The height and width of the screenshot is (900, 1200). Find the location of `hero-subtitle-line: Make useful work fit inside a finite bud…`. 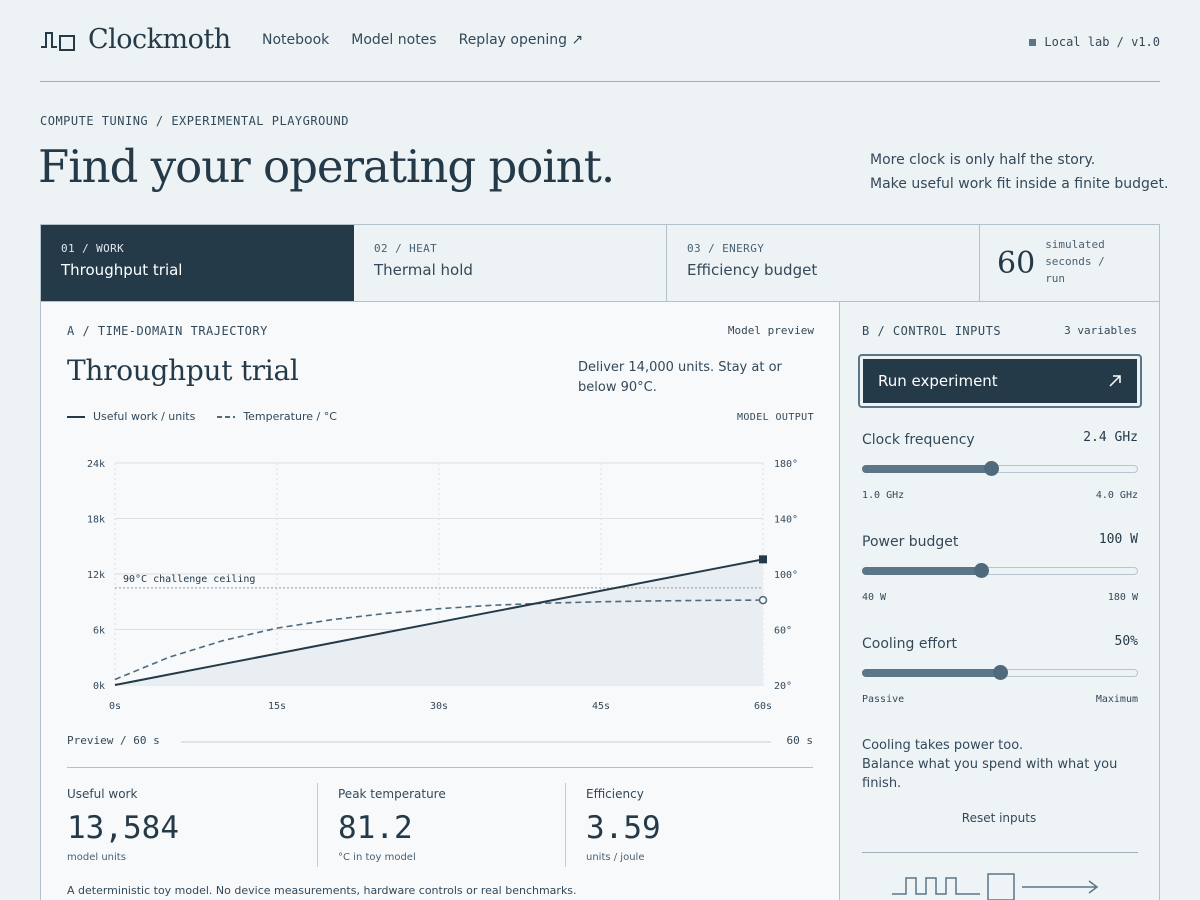

hero-subtitle-line: Make useful work fit inside a finite bud… is located at coordinates (1019, 184).